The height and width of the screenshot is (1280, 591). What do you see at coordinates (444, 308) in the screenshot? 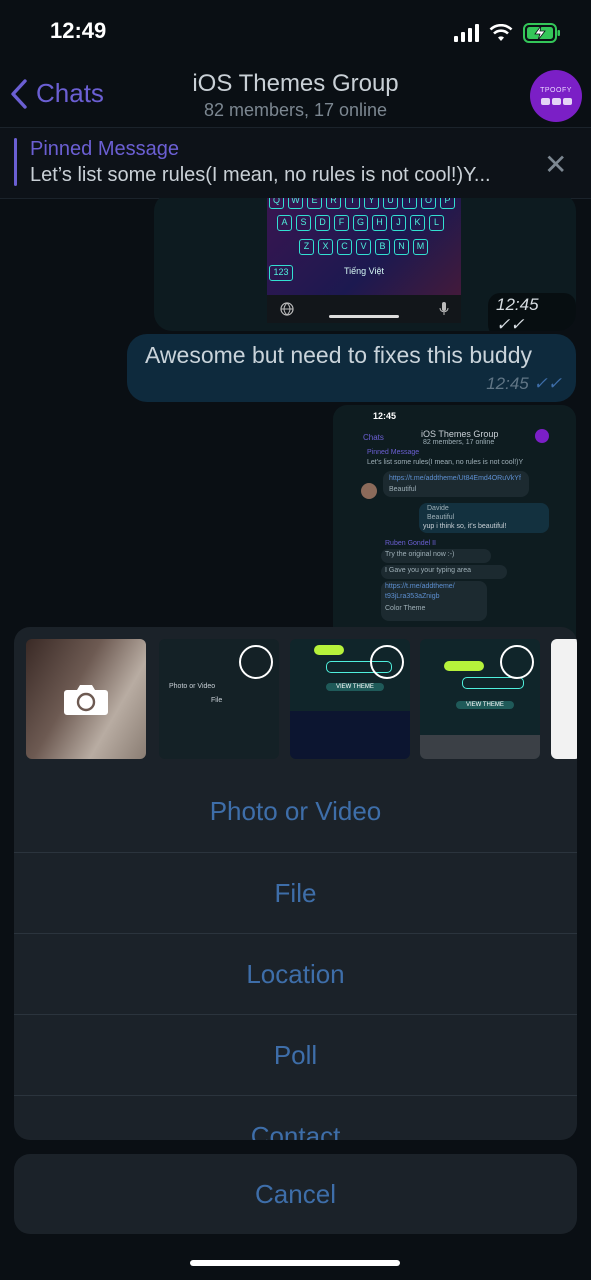
I see `mic-icon` at bounding box center [444, 308].